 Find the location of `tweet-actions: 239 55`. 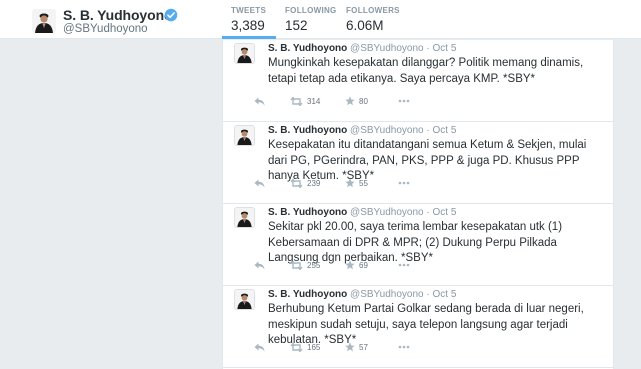

tweet-actions: 239 55 is located at coordinates (364, 183).